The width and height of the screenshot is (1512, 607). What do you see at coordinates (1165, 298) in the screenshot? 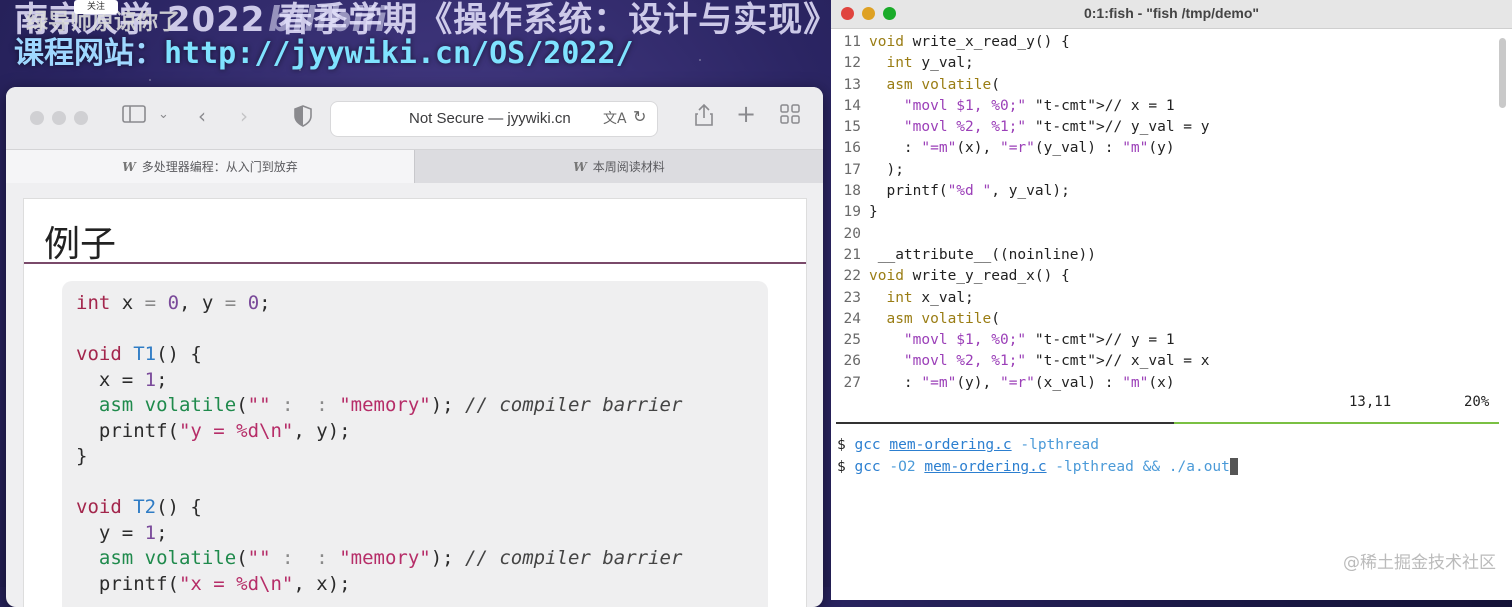
I see `vim-line: 23 int x_val;` at bounding box center [1165, 298].